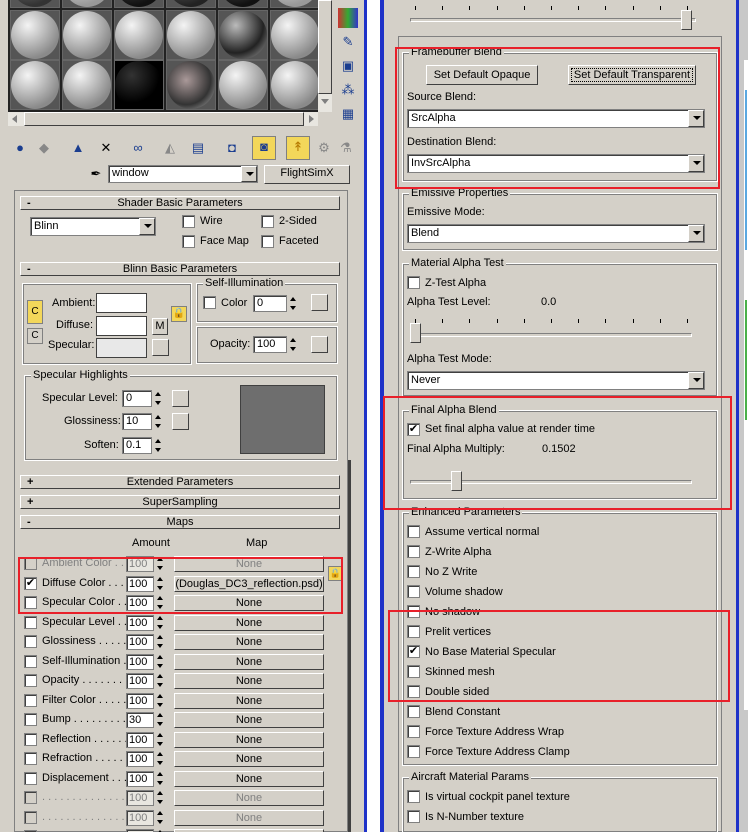 This screenshot has width=748, height=832. Describe the element at coordinates (140, 720) in the screenshot. I see `map-amount-input: 30` at that location.